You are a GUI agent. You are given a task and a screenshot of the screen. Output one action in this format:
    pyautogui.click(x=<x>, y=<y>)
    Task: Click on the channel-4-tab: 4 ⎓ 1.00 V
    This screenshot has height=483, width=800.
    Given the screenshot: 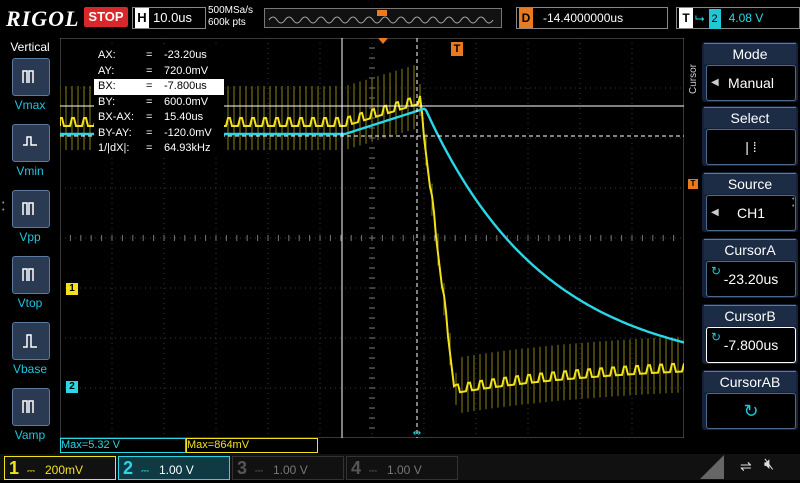 What is the action you would take?
    pyautogui.click(x=402, y=468)
    